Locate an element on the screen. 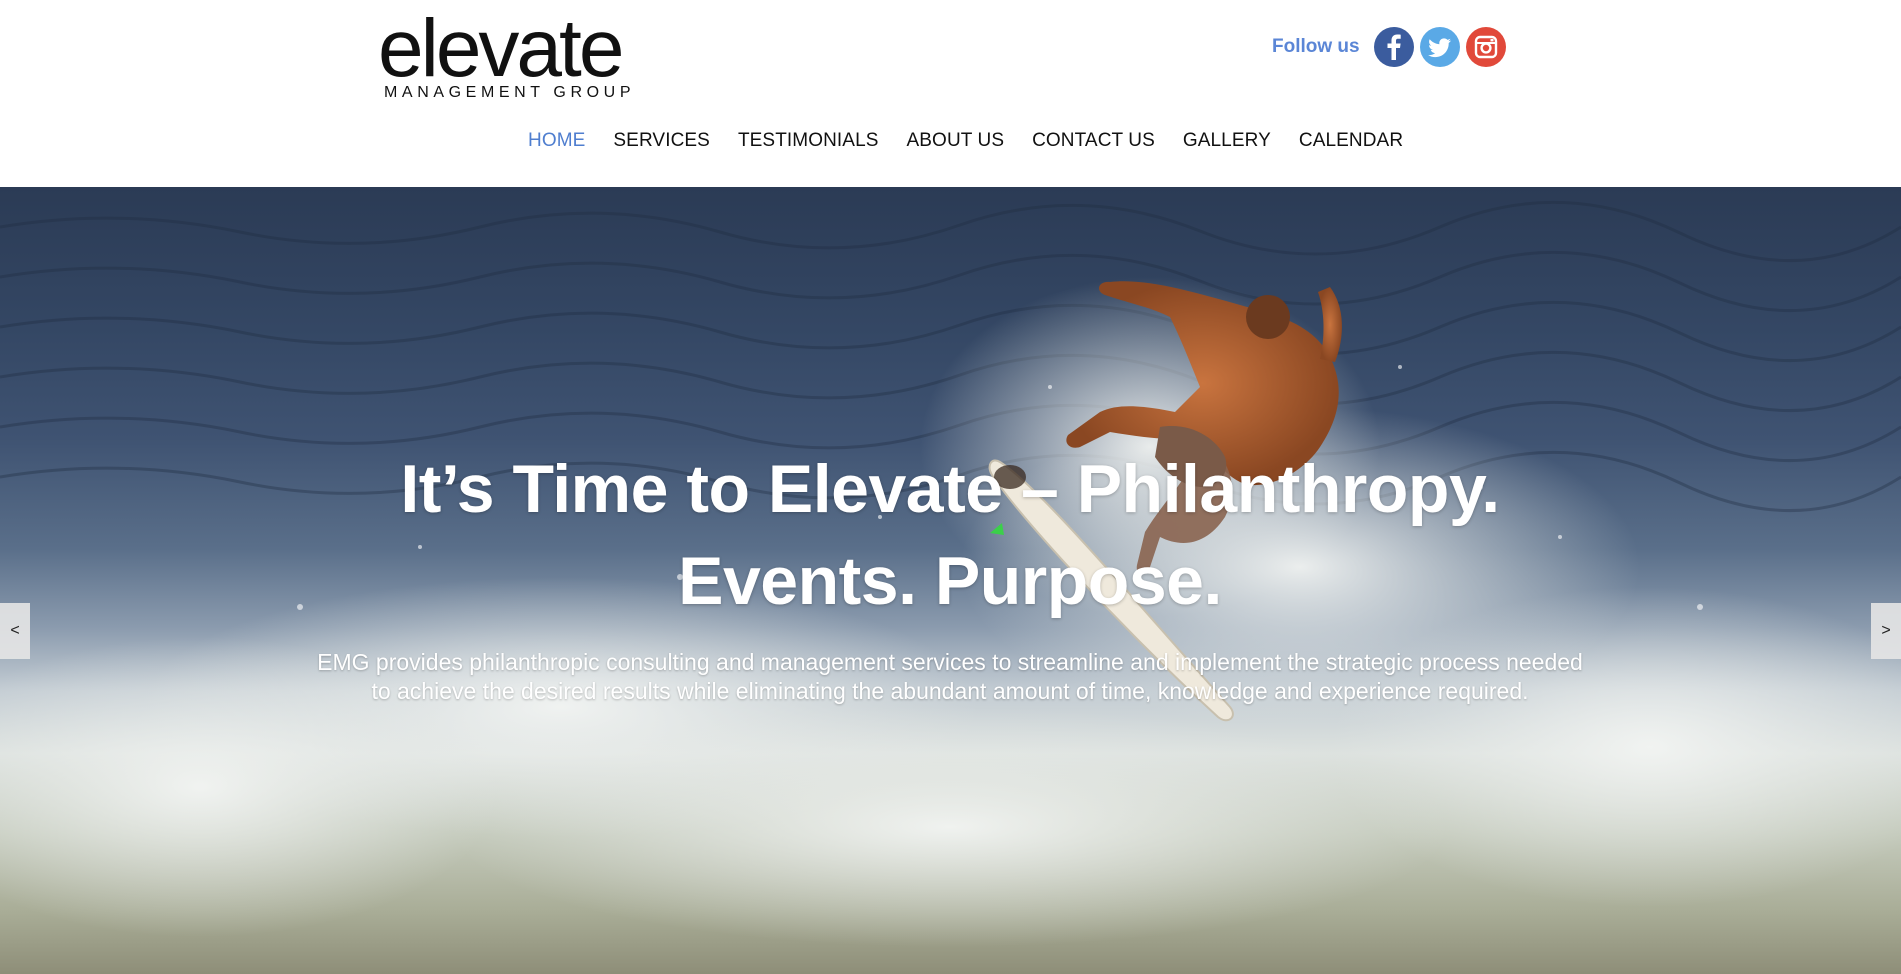  logo-wordmark: elevate is located at coordinates (501, 48).